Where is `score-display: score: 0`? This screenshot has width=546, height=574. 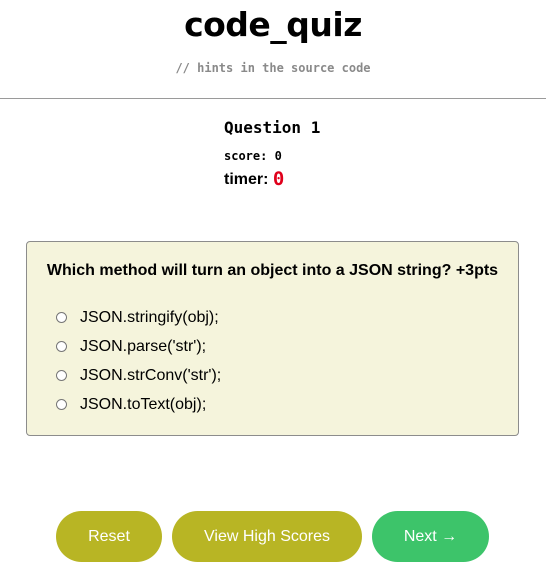 score-display: score: 0 is located at coordinates (324, 156).